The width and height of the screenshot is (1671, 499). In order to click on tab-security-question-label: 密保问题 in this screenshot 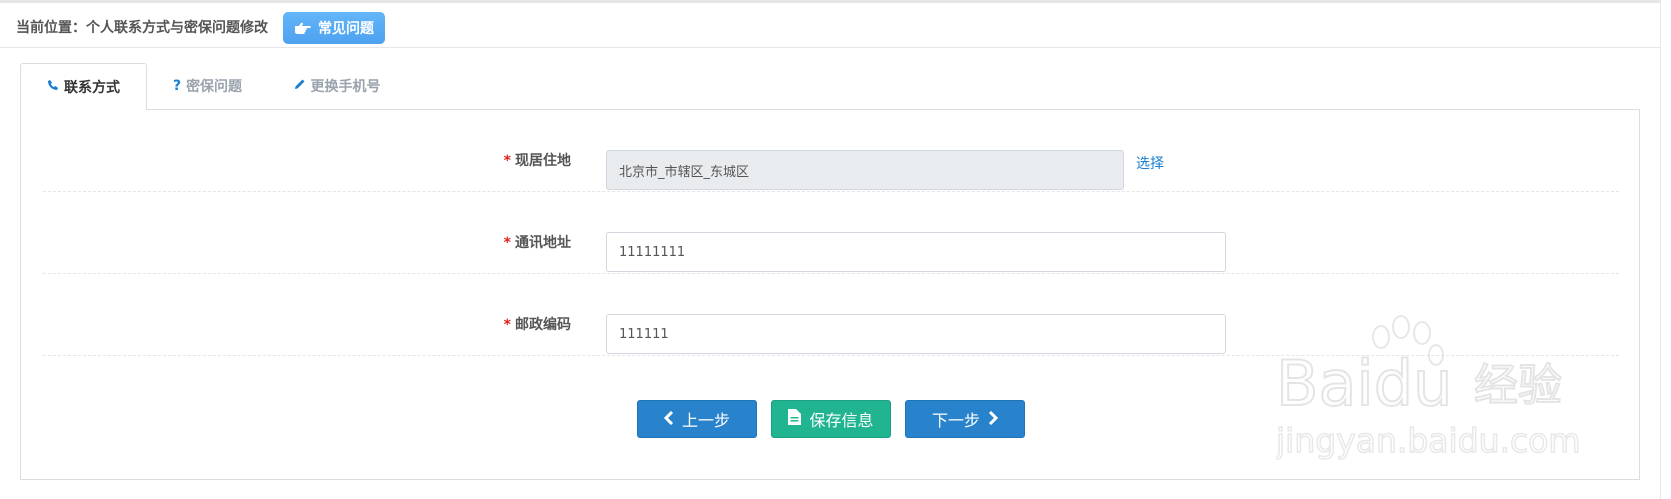, I will do `click(214, 87)`.